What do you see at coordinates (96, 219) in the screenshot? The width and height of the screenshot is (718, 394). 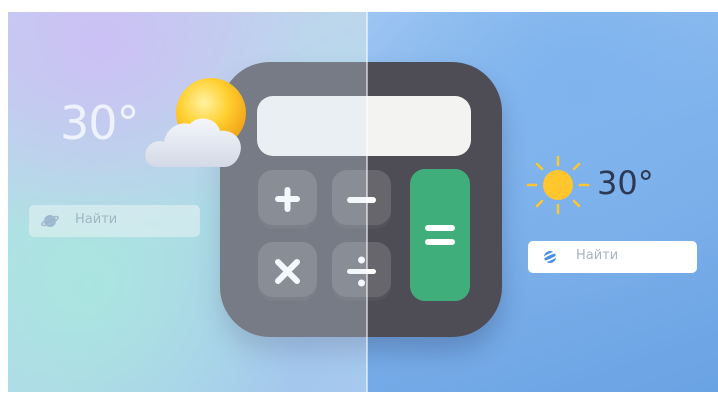 I see `search-placeholder-left: Найти` at bounding box center [96, 219].